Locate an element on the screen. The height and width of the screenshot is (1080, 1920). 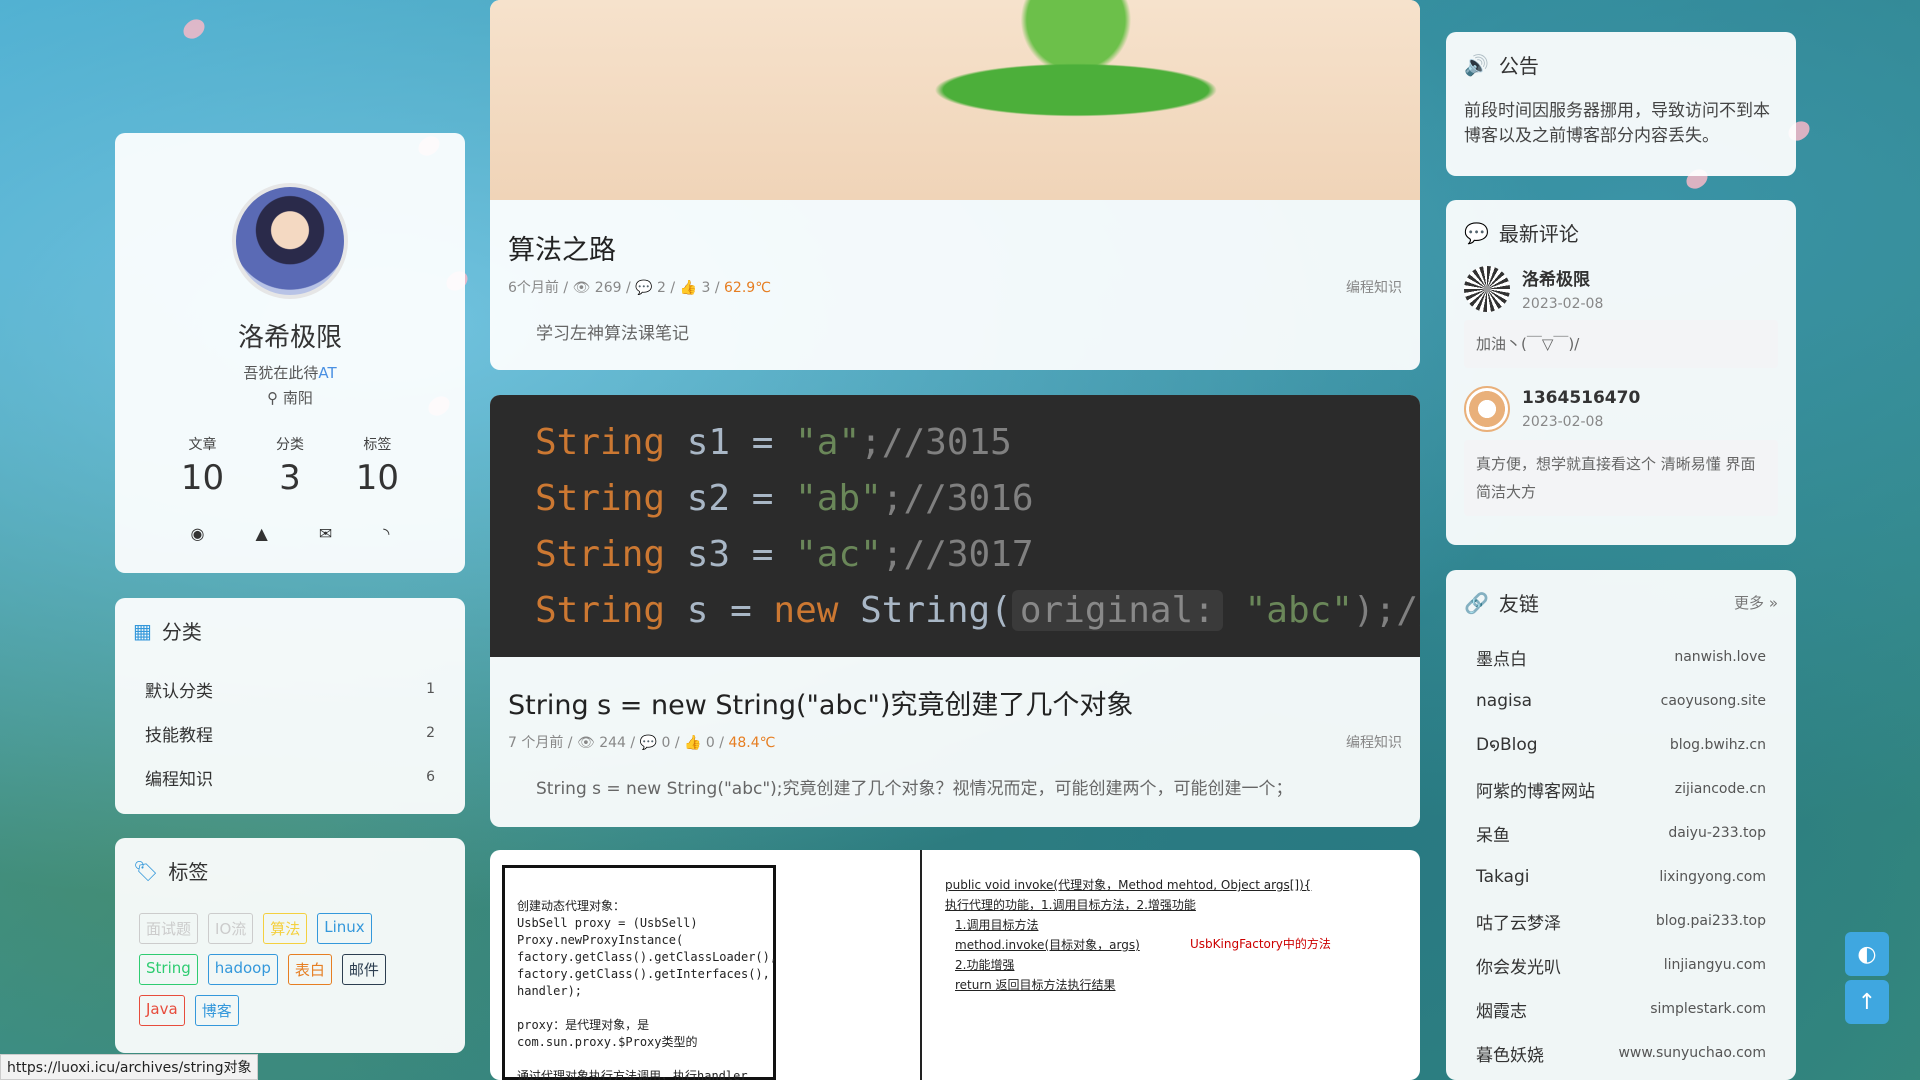
stat-categories: 分类 3 is located at coordinates (290, 466).